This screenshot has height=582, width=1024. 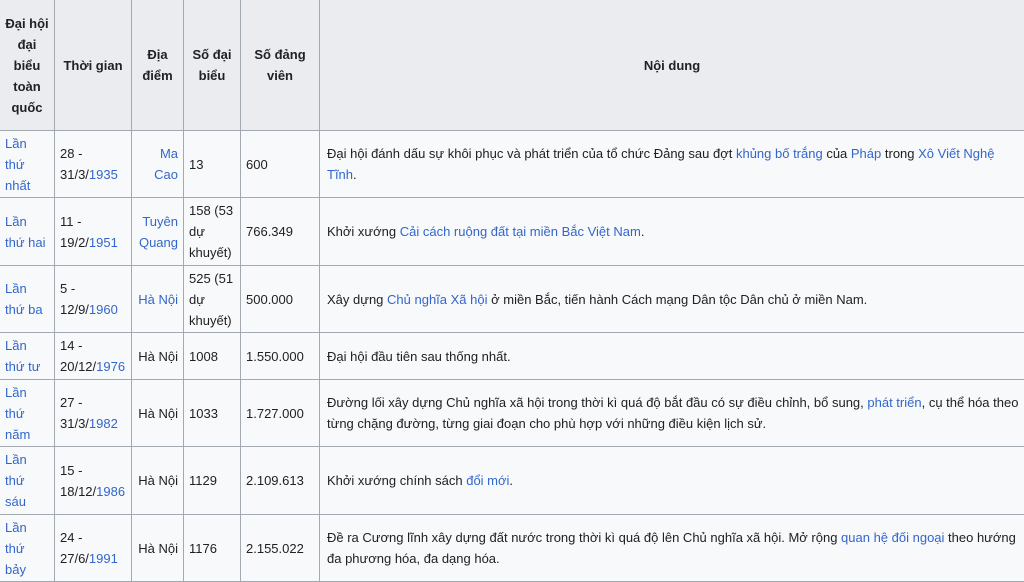 I want to click on delegates-value: 13, so click(x=196, y=164).